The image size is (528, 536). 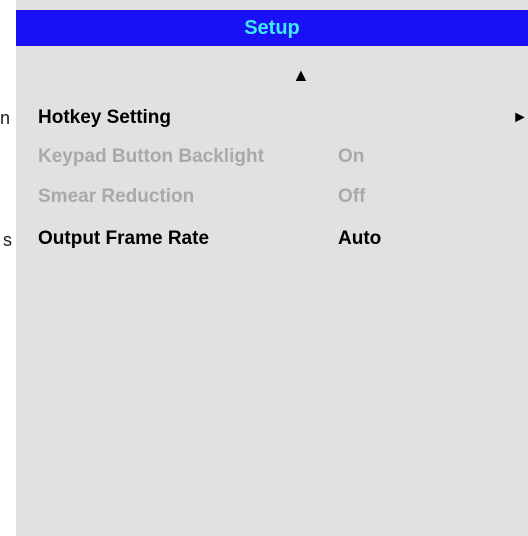 I want to click on background-text-fragment: n, so click(x=5, y=118).